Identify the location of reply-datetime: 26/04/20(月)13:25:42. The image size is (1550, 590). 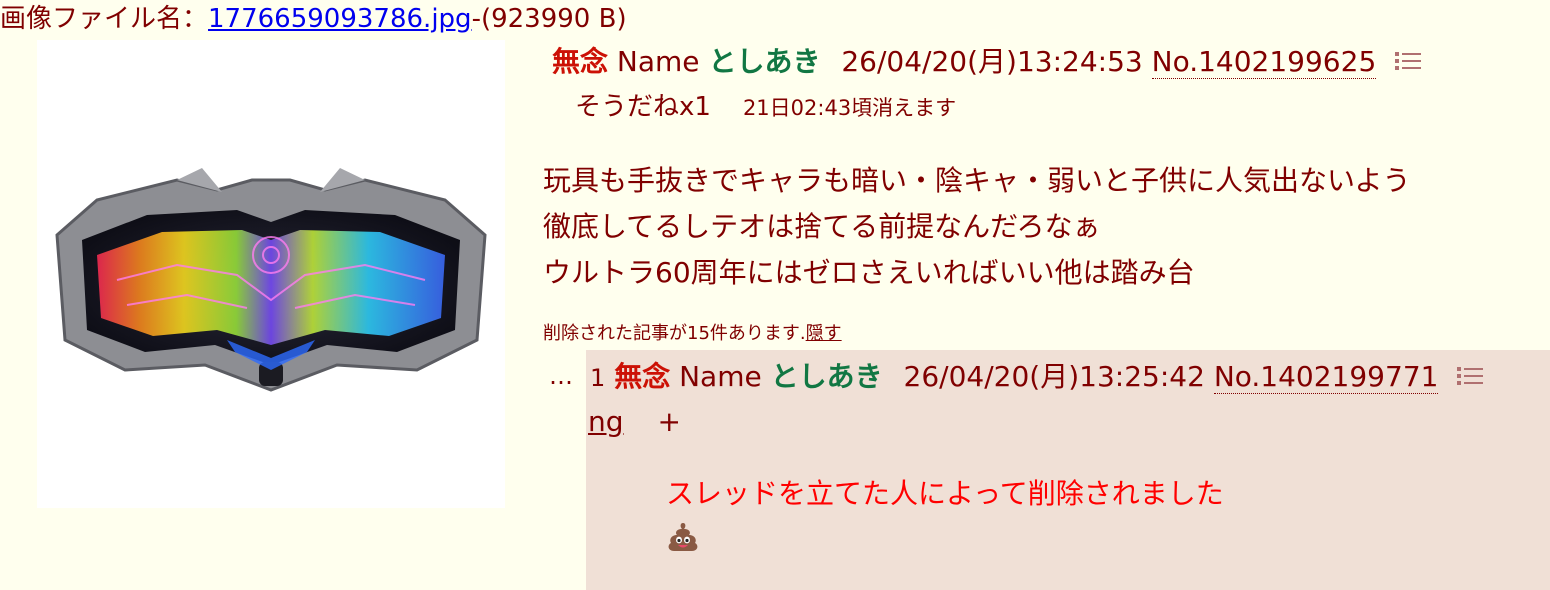
(1054, 376).